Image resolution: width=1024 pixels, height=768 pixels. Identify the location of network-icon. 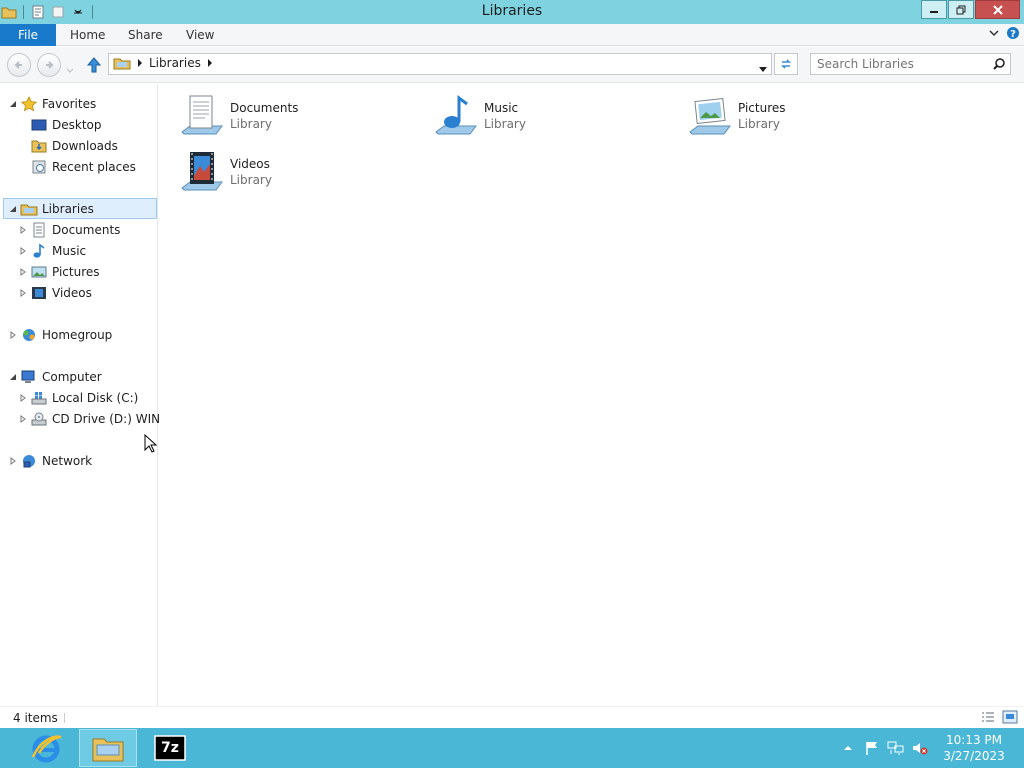
(29, 461).